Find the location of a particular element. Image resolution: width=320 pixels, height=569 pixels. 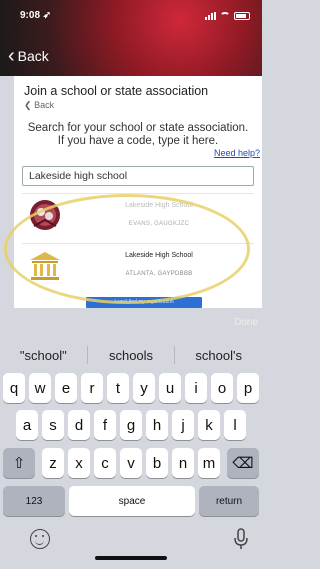

header-bar: 9:08 ➶ ‹ Back is located at coordinates (131, 38).